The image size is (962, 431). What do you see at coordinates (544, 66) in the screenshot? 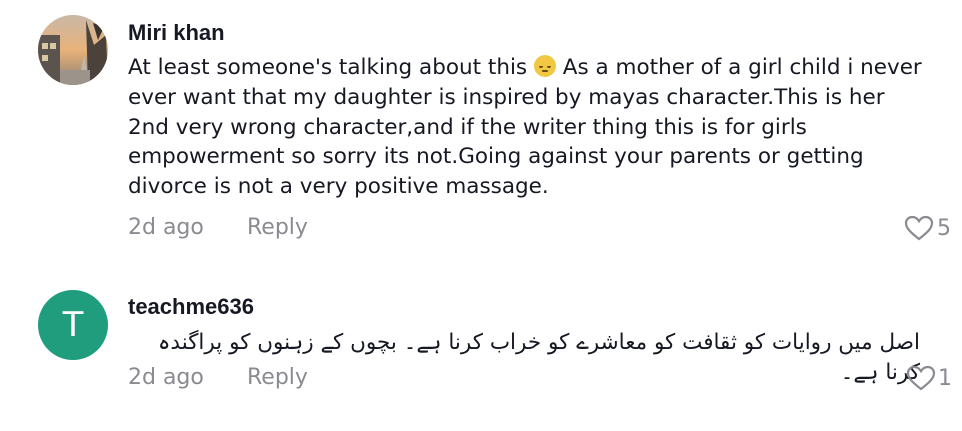
I see `pensive-face-icon` at bounding box center [544, 66].